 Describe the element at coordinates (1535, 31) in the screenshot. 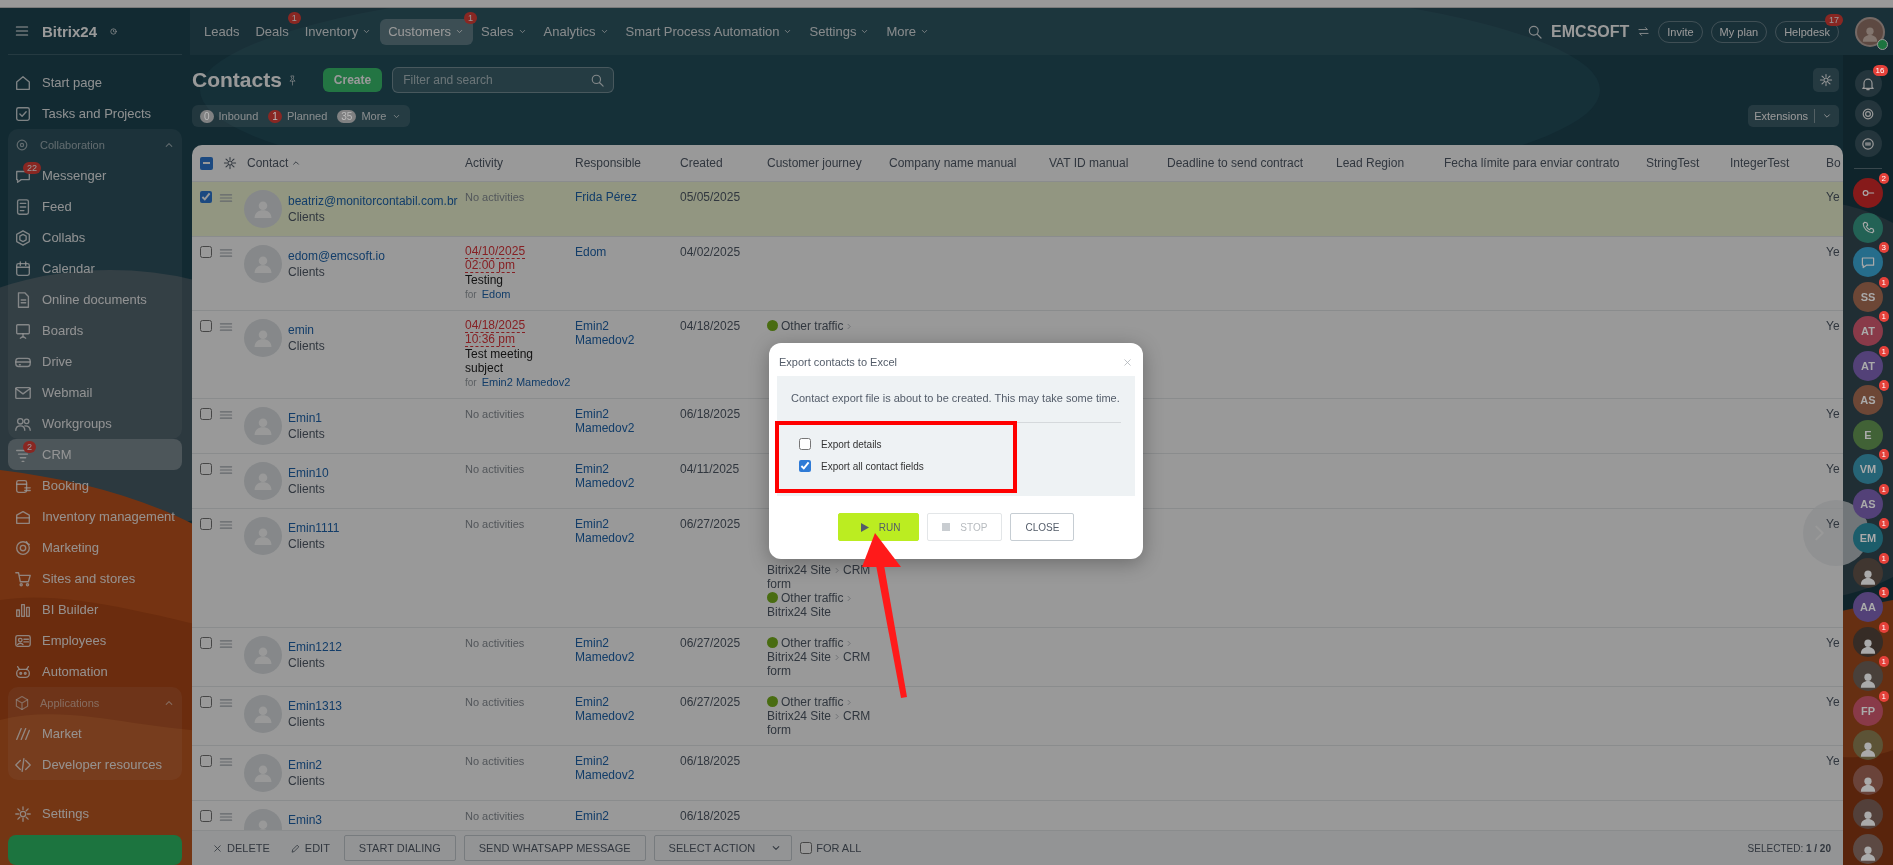

I see `search-icon` at that location.